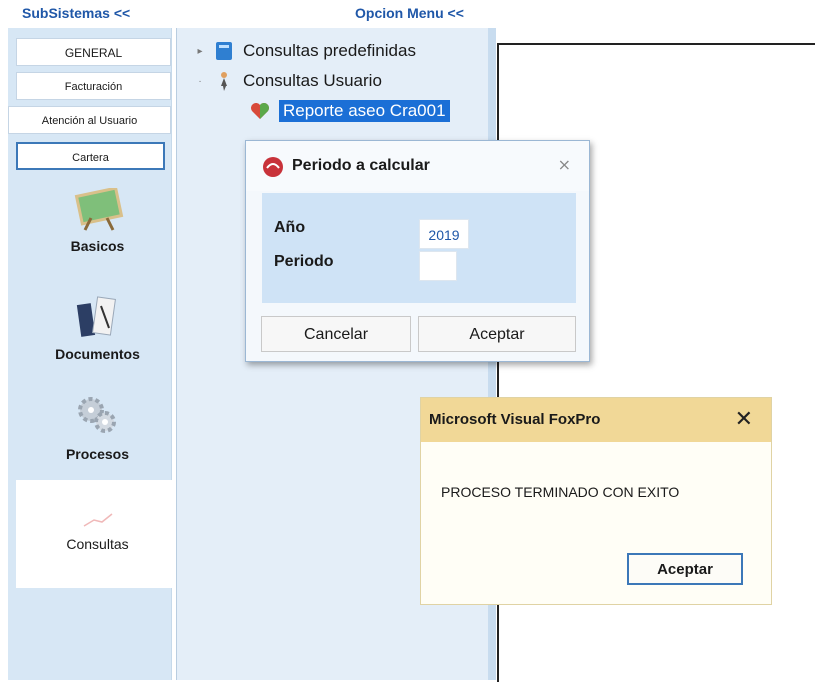  Describe the element at coordinates (97, 520) in the screenshot. I see `chart-icon` at that location.